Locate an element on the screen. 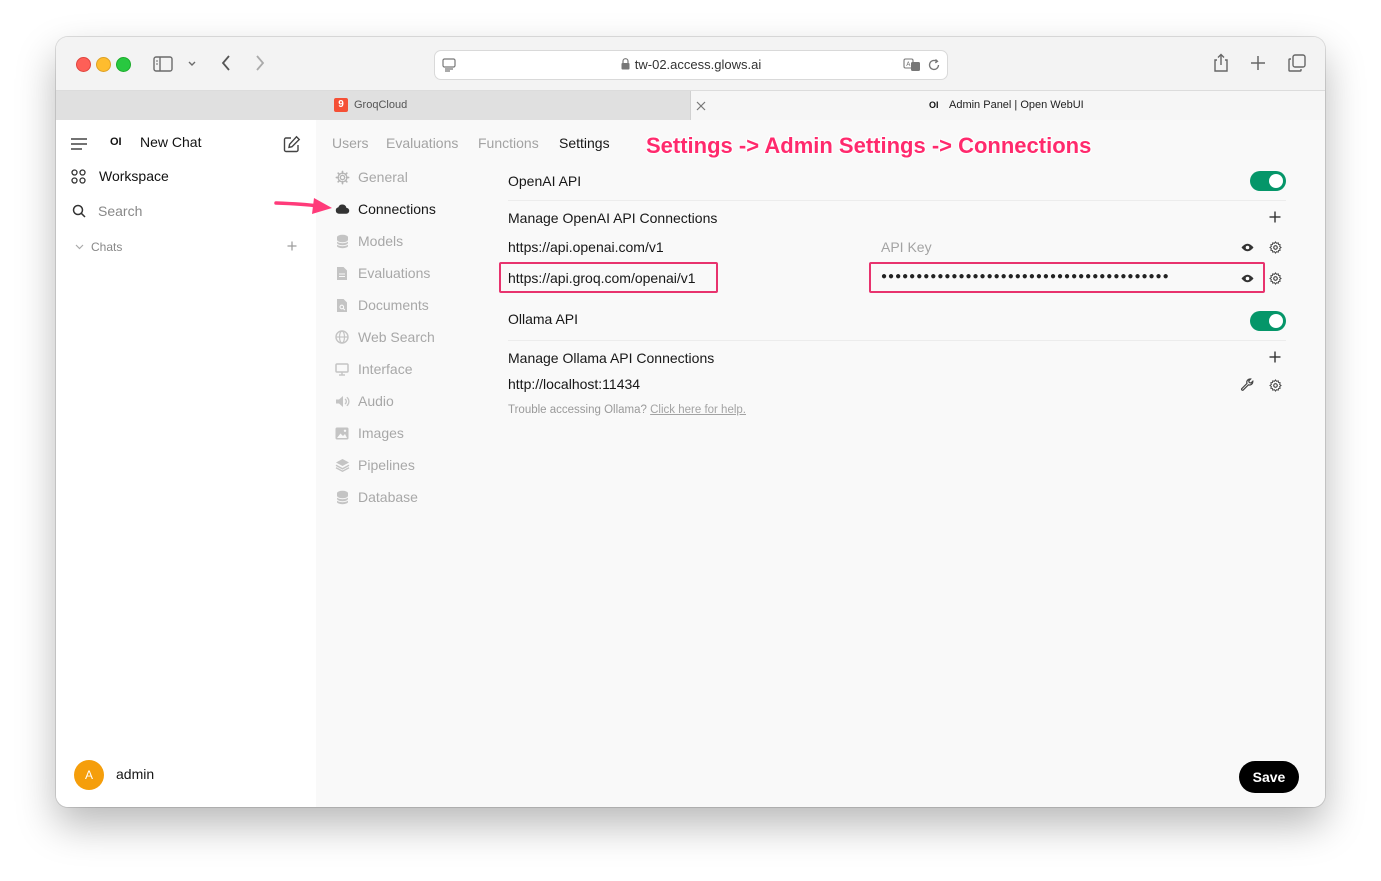  tab-groqcloud: 9 GroqCloud is located at coordinates (373, 105).